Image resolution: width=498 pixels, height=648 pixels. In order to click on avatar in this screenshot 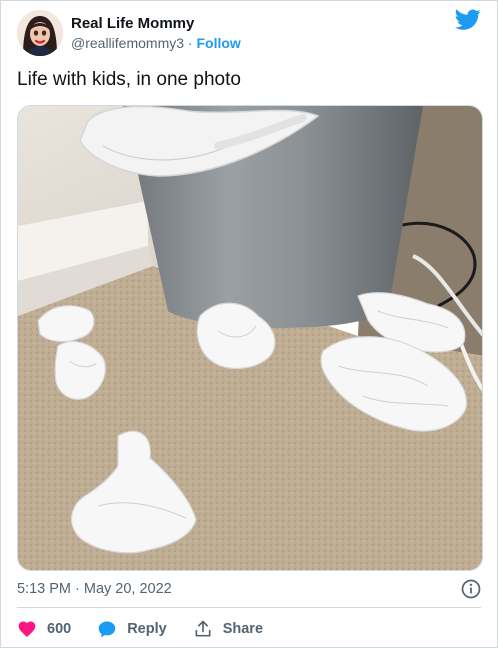, I will do `click(40, 33)`.